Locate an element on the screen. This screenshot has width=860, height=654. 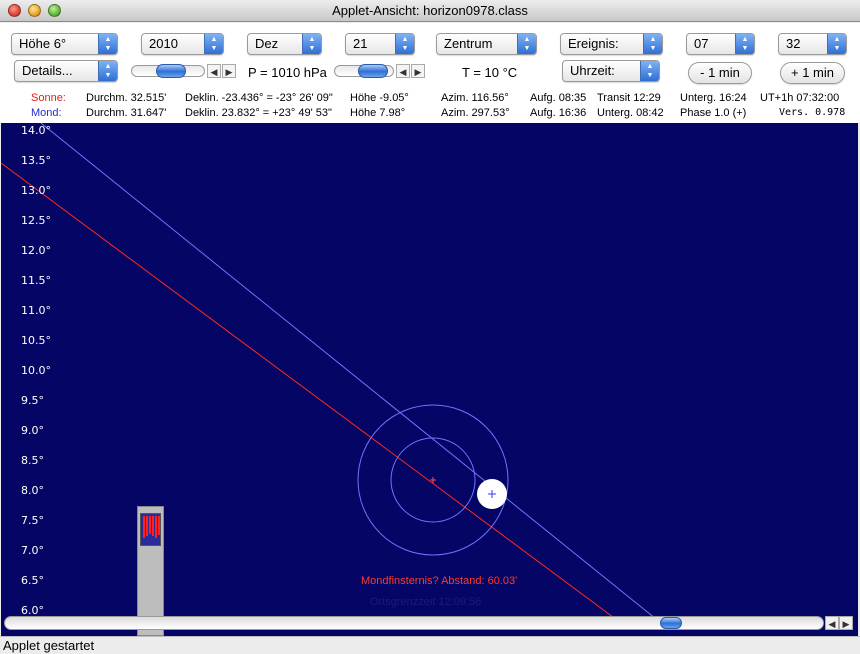
pressure-slider: ◀ ▶ is located at coordinates (184, 71).